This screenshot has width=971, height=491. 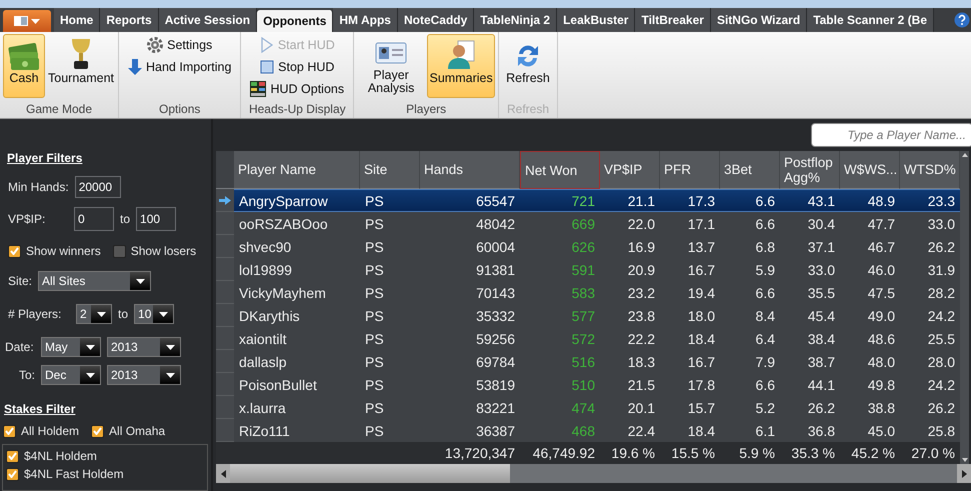 What do you see at coordinates (701, 362) in the screenshot?
I see `table-cell-text: 16.7` at bounding box center [701, 362].